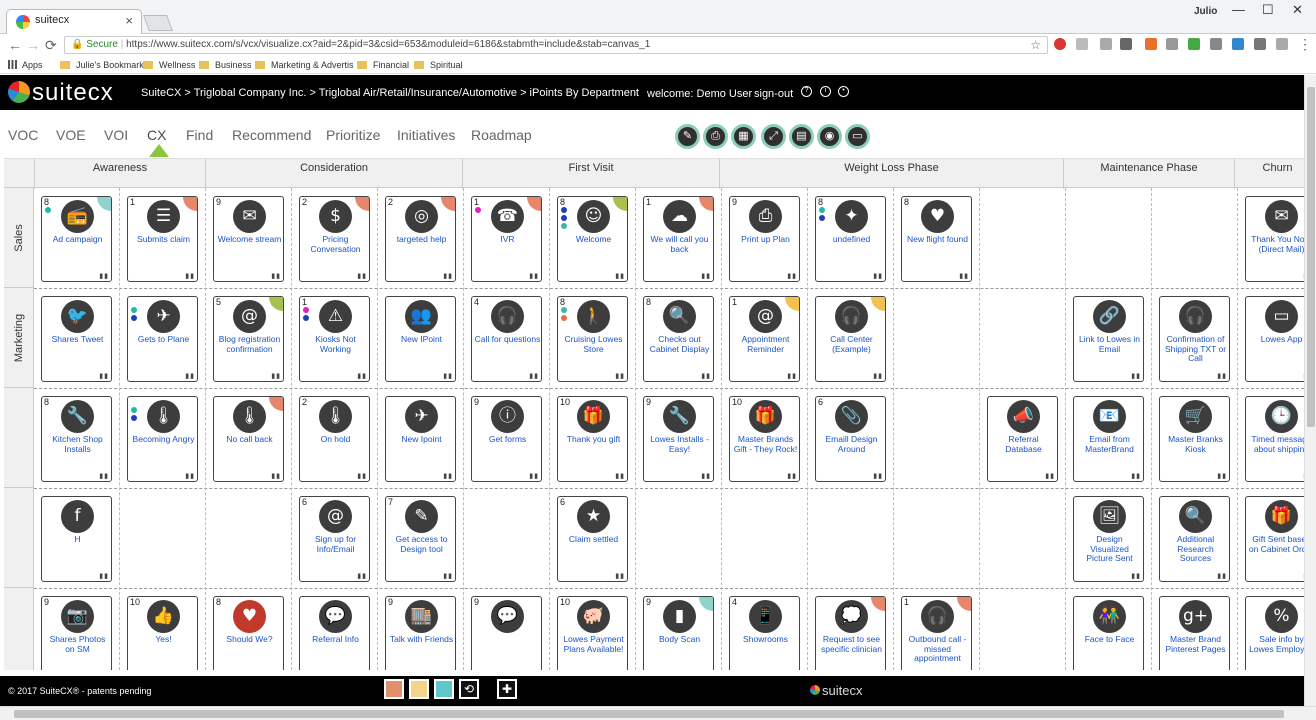 The width and height of the screenshot is (1316, 720). What do you see at coordinates (162, 239) in the screenshot?
I see `ipoint-card: 1 ☰ Submits claim ▮▮` at bounding box center [162, 239].